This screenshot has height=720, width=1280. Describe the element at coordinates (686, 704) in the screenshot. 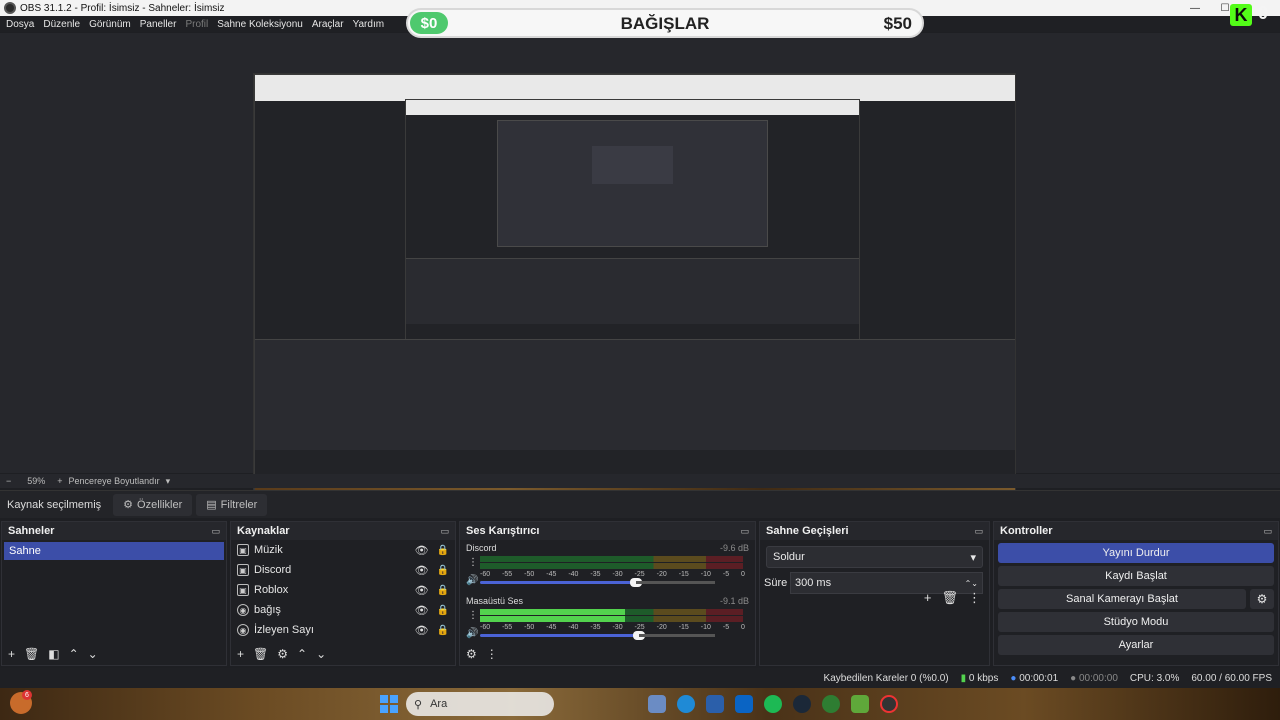

I see `edge-icon` at that location.